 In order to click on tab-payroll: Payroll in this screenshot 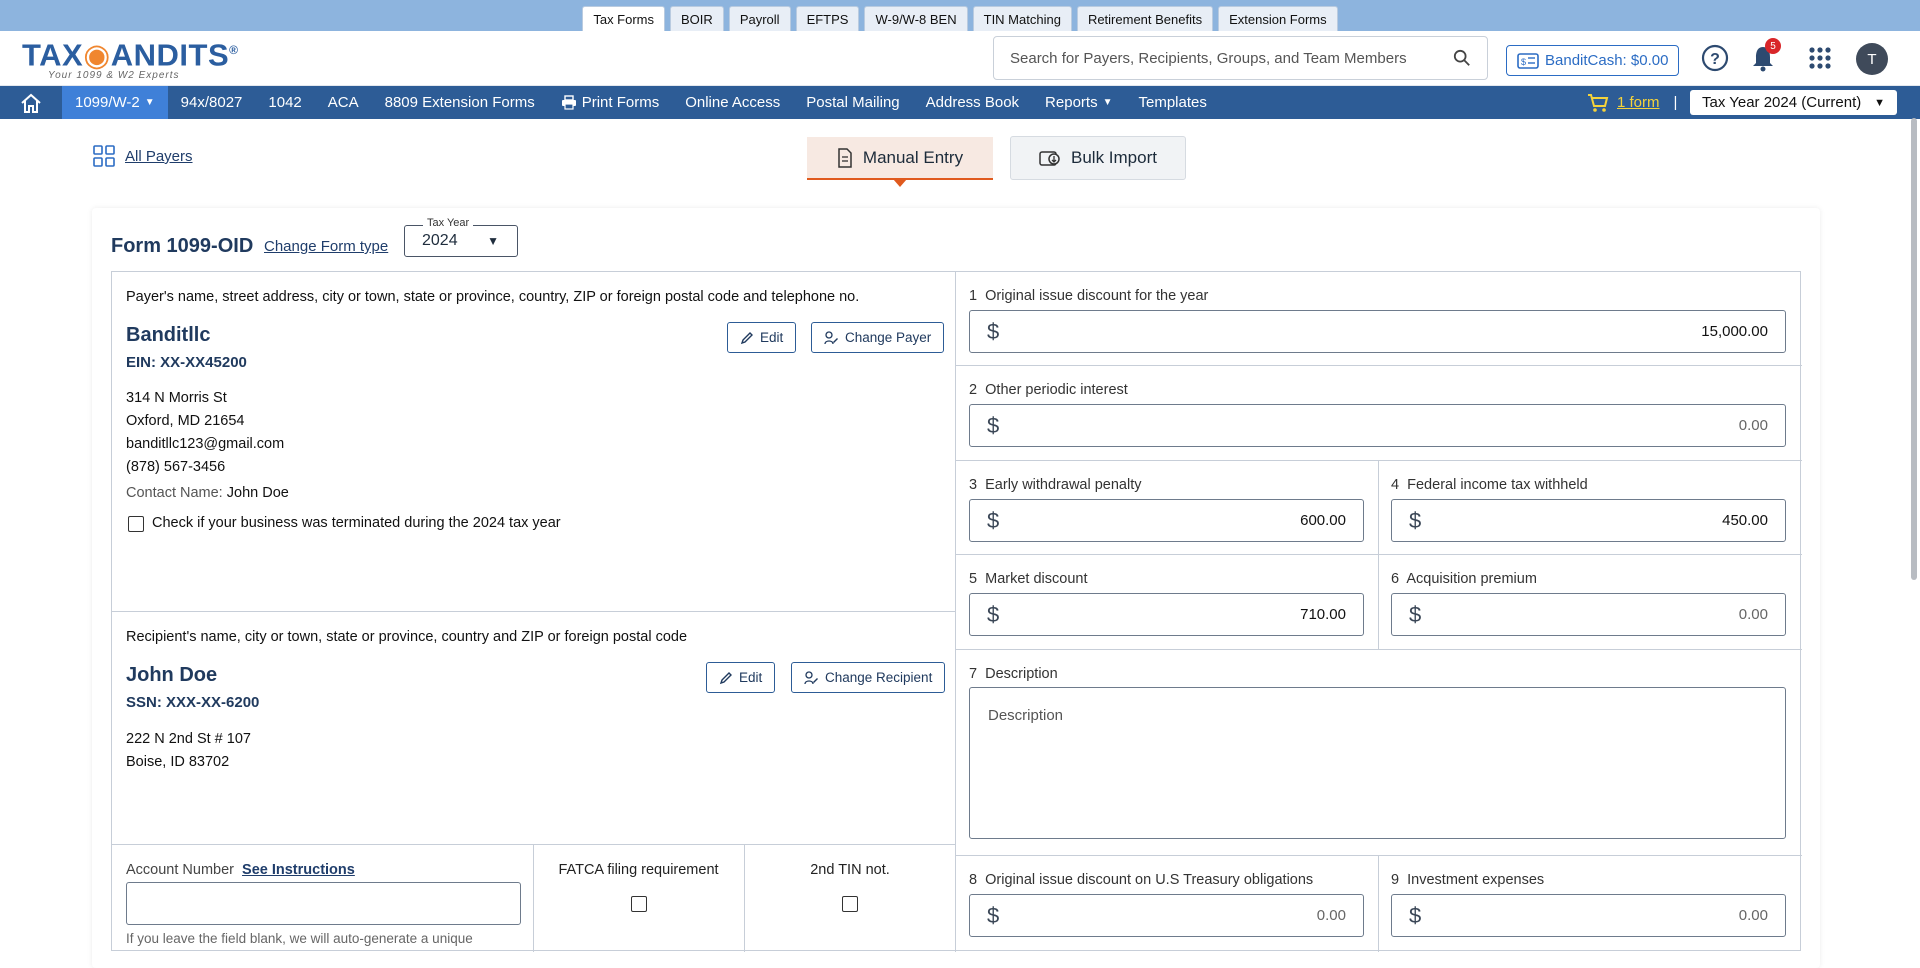, I will do `click(759, 18)`.